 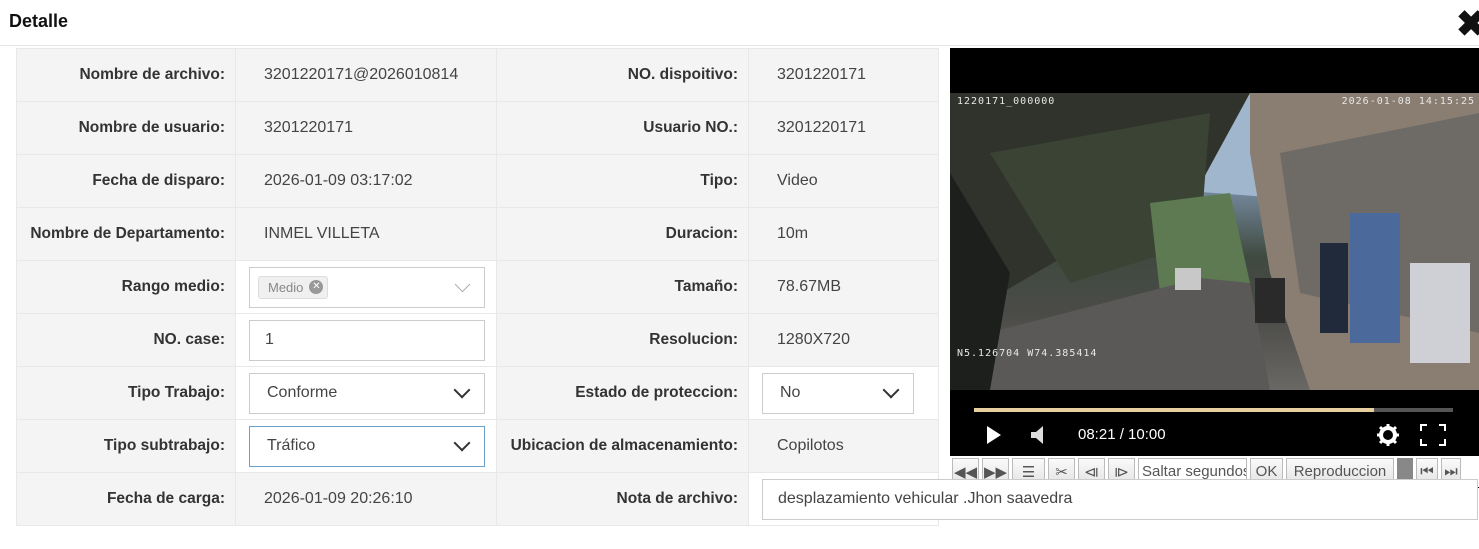 I want to click on value-duration: 10m, so click(x=843, y=234).